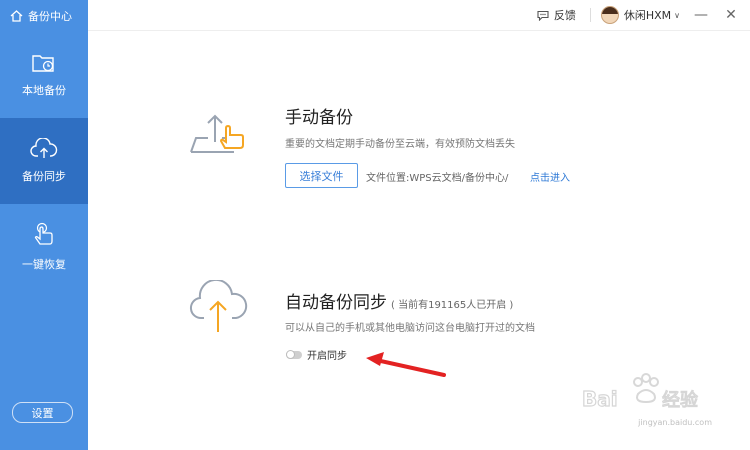 The image size is (750, 450). Describe the element at coordinates (437, 178) in the screenshot. I see `file-location: 文件位置:WPS云文档/备份中心/` at that location.